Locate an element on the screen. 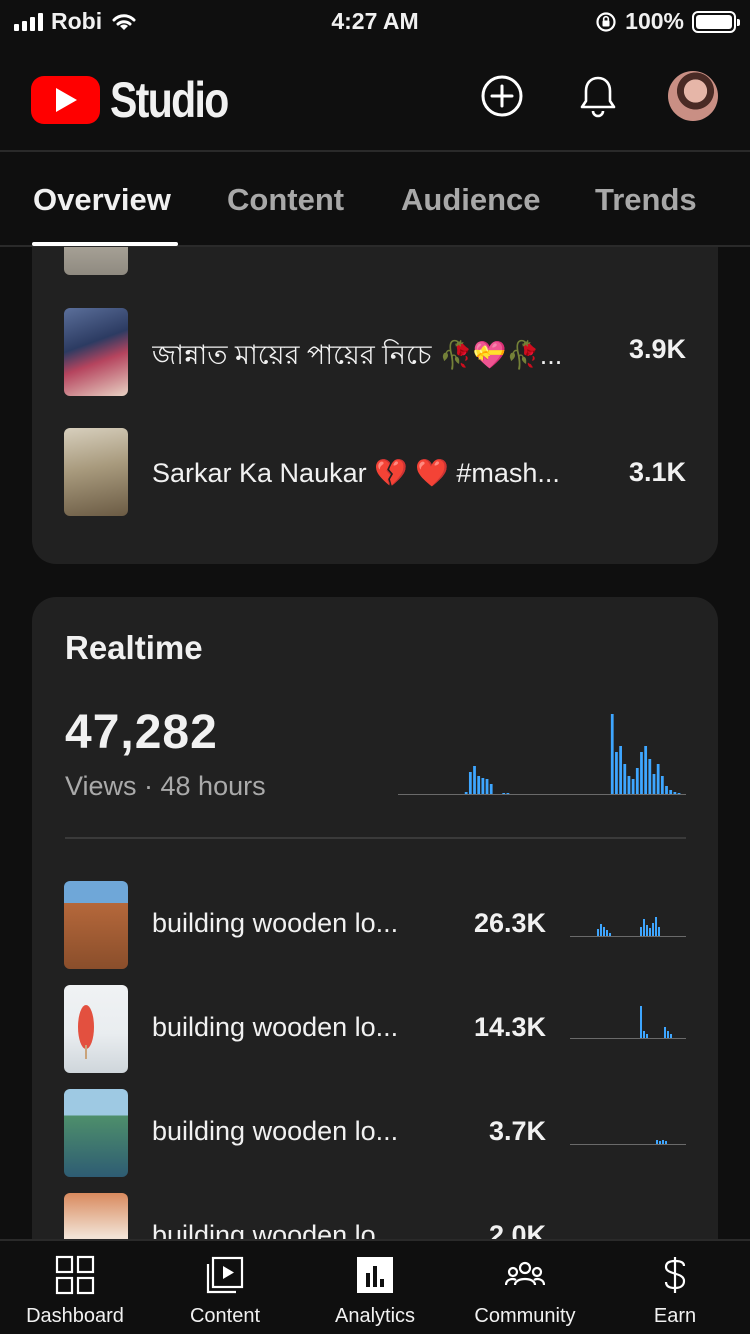  nav-earn: Earn is located at coordinates (675, 1287).